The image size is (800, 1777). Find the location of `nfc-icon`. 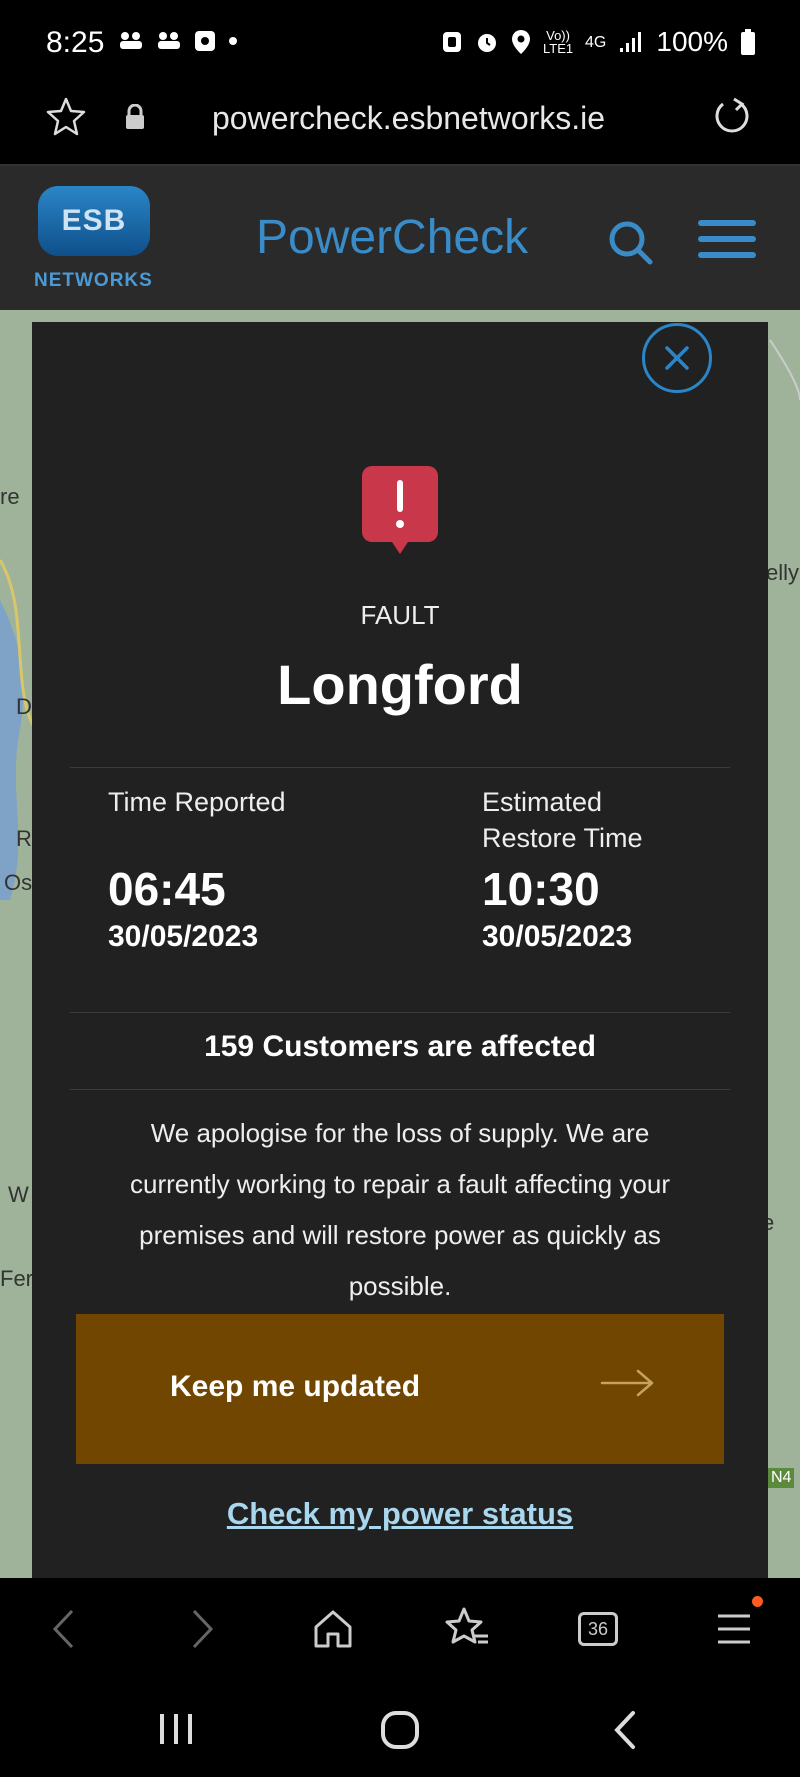

nfc-icon is located at coordinates (452, 42).